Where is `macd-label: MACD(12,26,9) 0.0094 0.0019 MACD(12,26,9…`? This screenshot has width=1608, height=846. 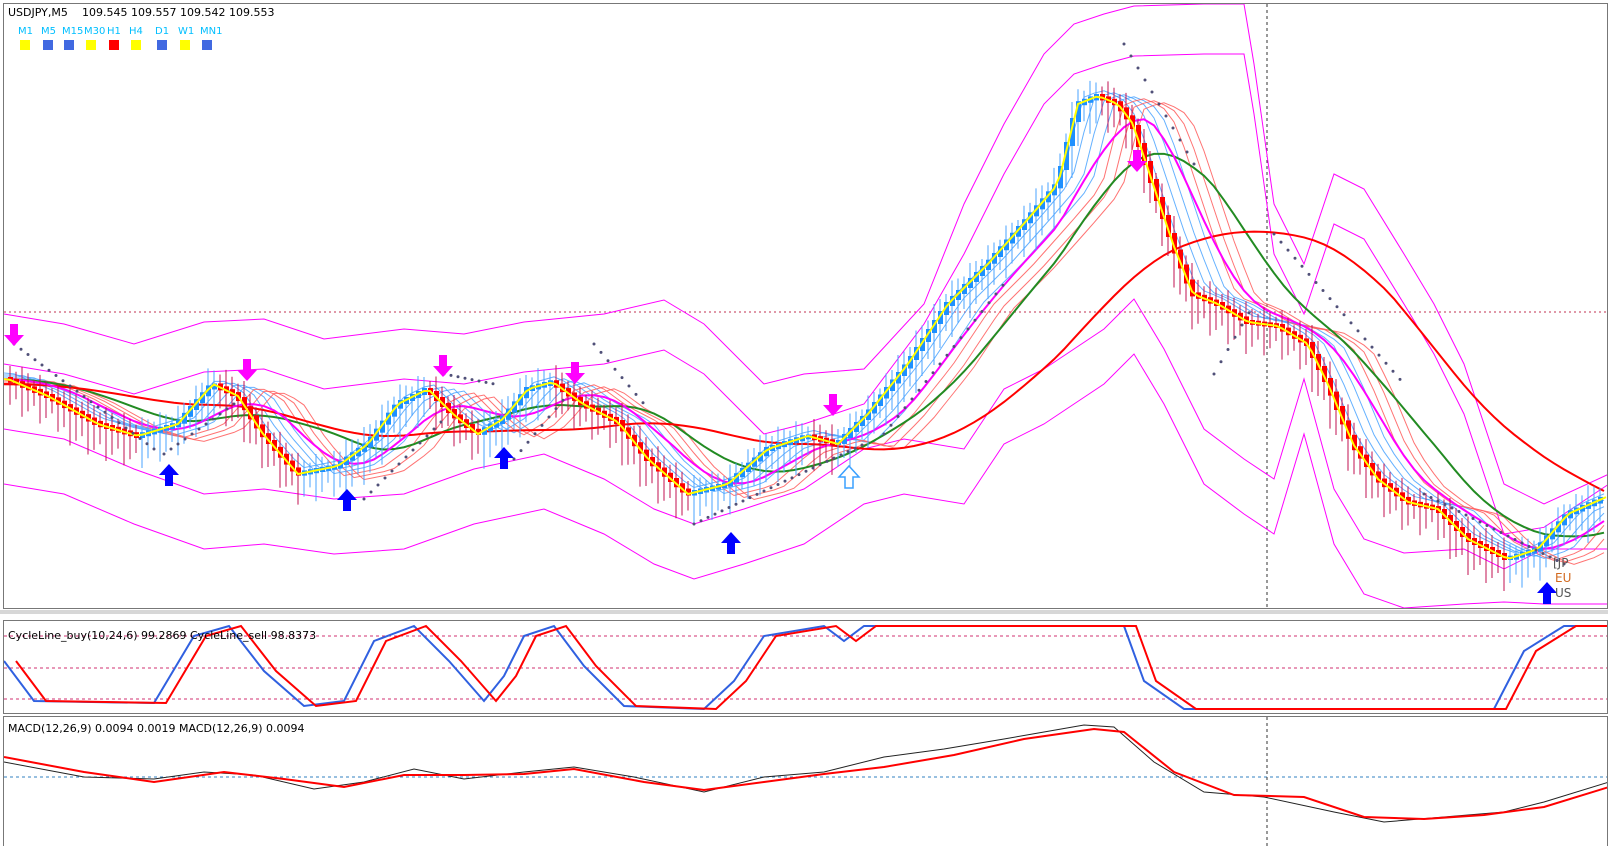 macd-label: MACD(12,26,9) 0.0094 0.0019 MACD(12,26,9… is located at coordinates (156, 728).